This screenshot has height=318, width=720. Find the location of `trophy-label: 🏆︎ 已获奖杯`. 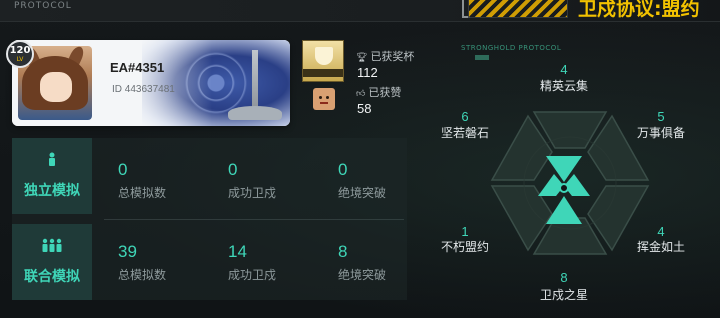

trophy-label: 🏆︎ 已获奖杯 is located at coordinates (385, 56).